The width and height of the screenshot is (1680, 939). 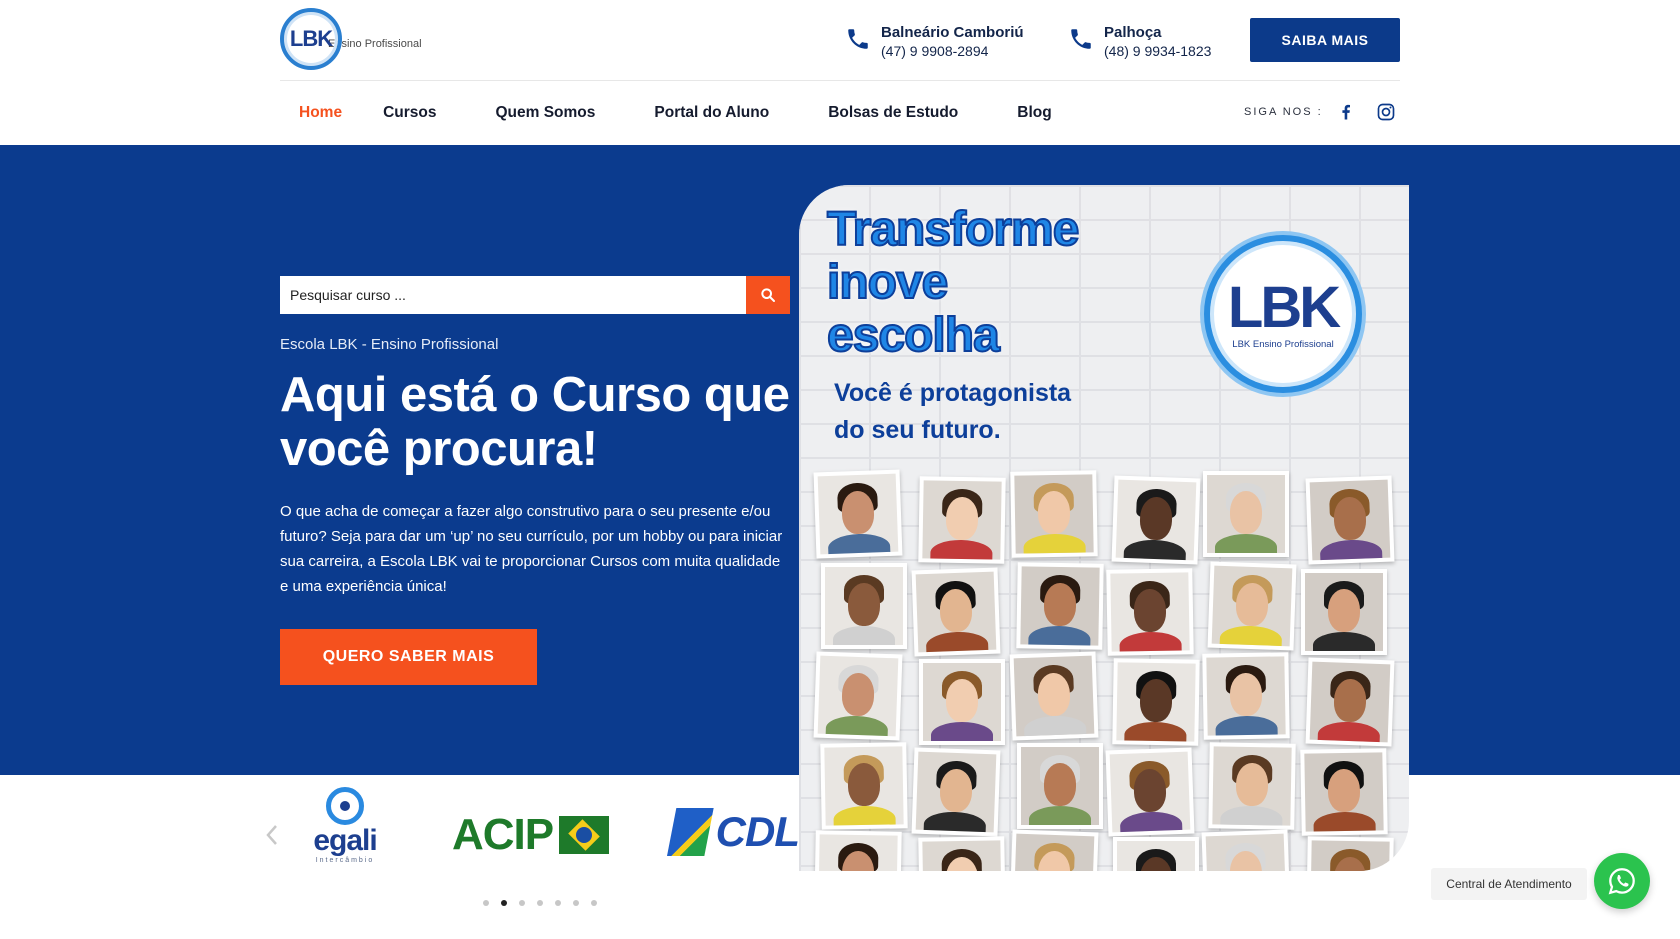 I want to click on nav-item-home: Home, so click(x=311, y=113).